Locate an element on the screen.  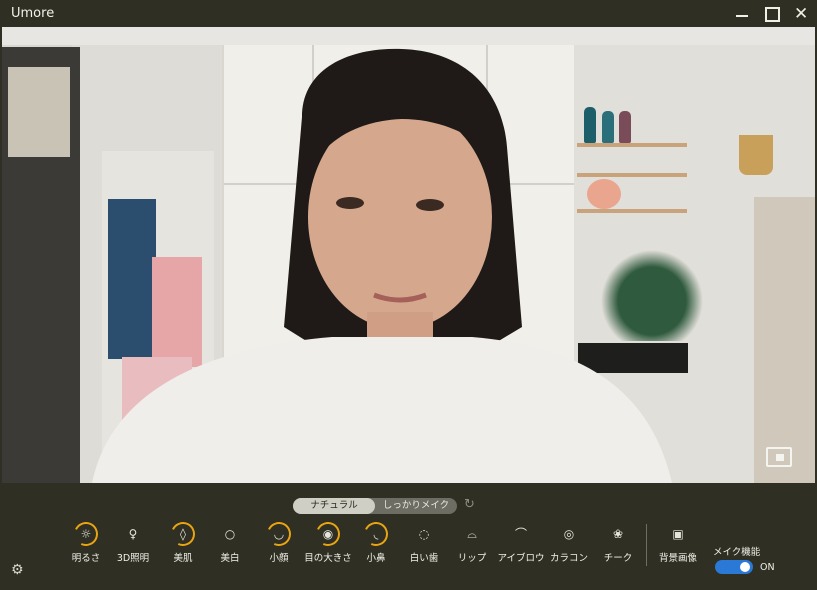
nose-icon: ◟ is located at coordinates (376, 534).